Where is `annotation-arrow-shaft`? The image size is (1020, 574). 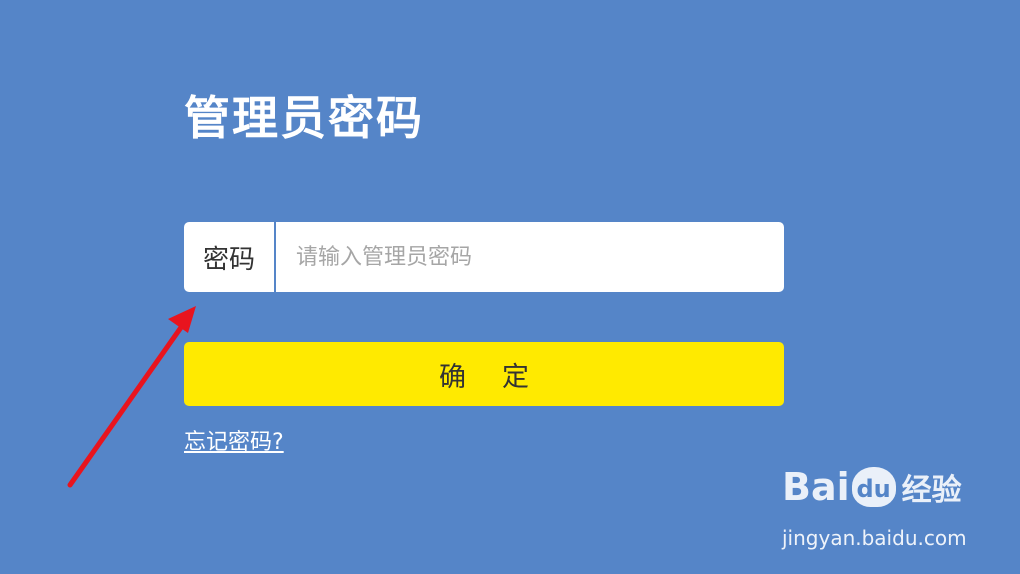 annotation-arrow-shaft is located at coordinates (126, 405).